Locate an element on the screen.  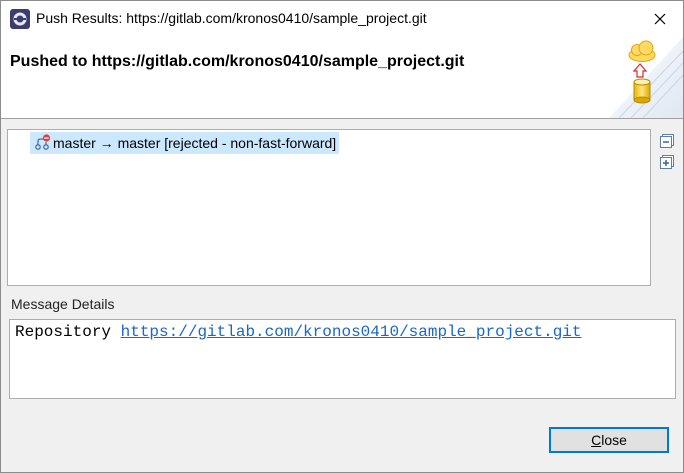
close-button: Close is located at coordinates (609, 440).